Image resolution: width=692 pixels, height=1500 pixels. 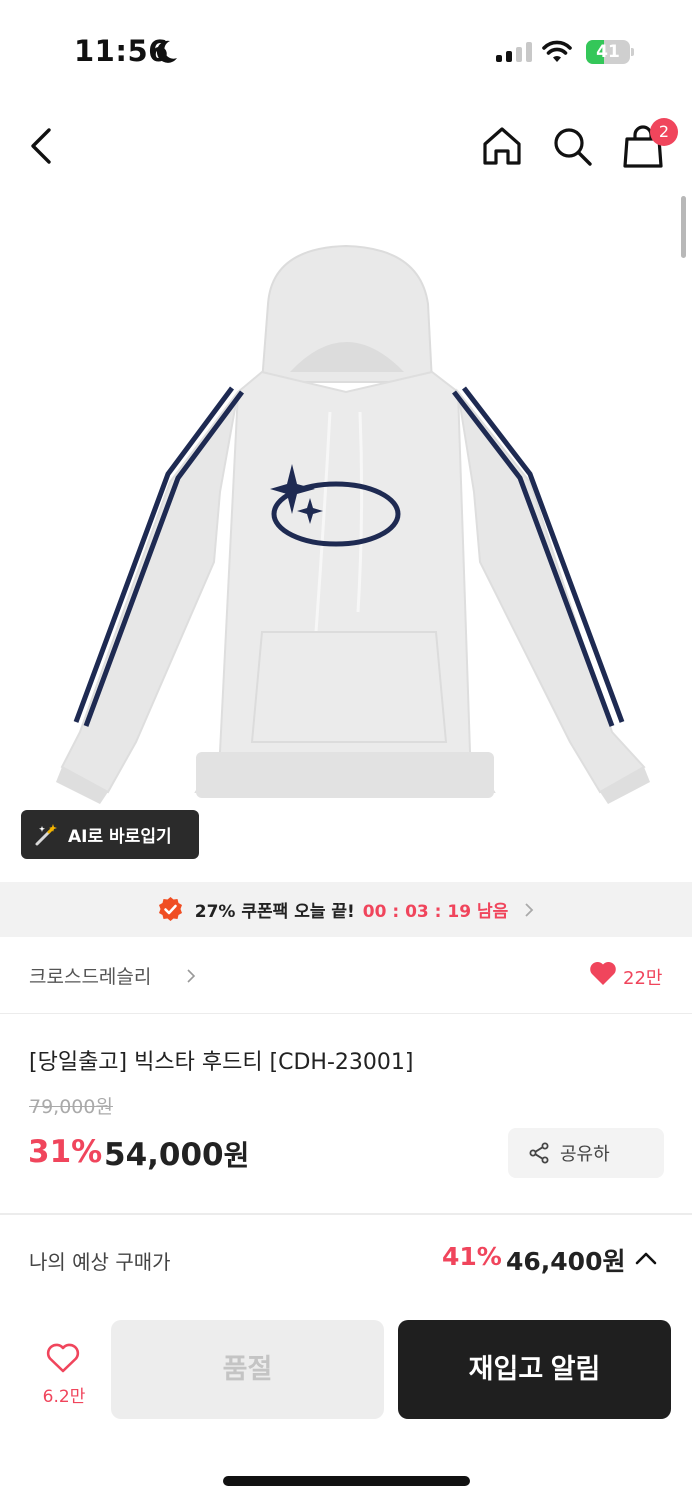 I want to click on heart-outline-icon, so click(x=63, y=1358).